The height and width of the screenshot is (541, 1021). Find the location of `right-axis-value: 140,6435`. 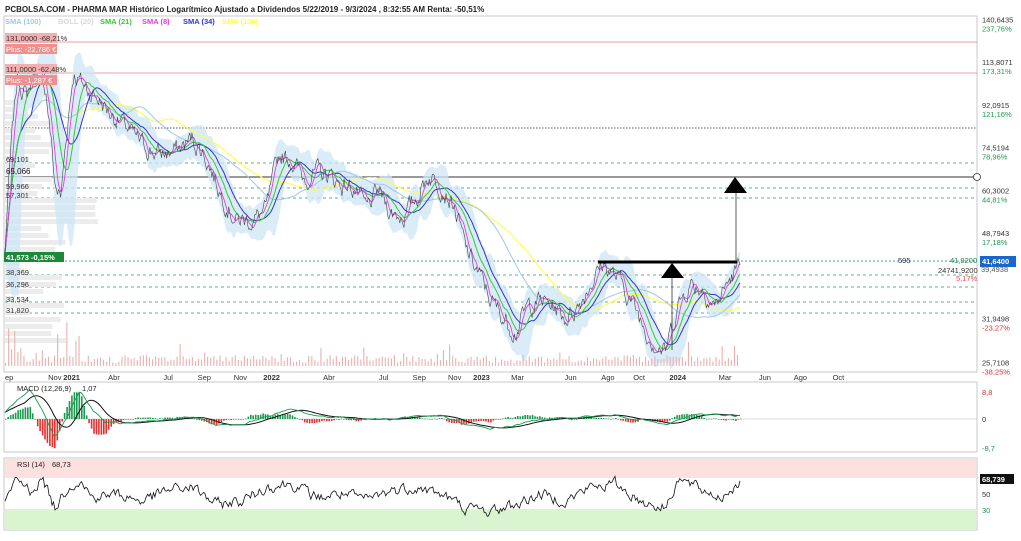

right-axis-value: 140,6435 is located at coordinates (997, 19).